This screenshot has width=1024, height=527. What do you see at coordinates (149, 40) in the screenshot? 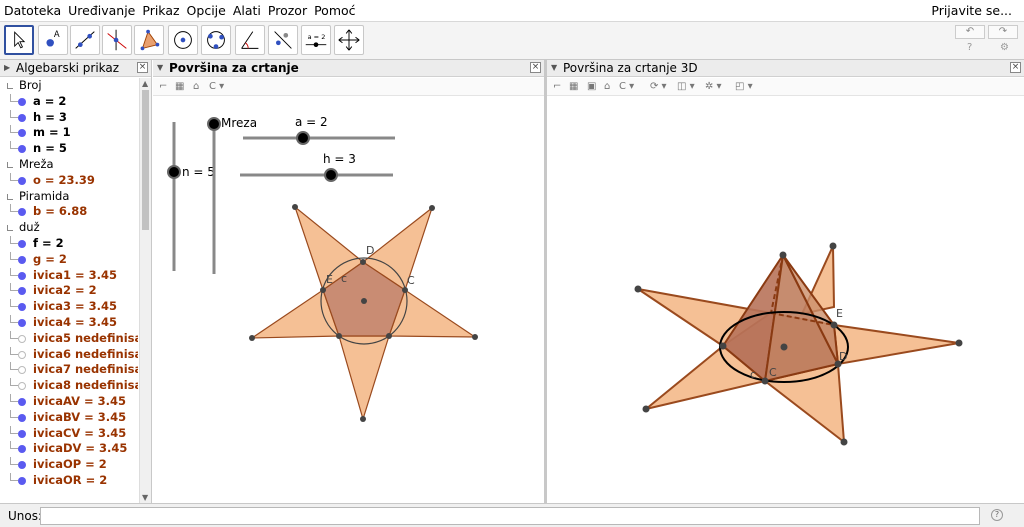
I see `polygon-tool-button` at bounding box center [149, 40].